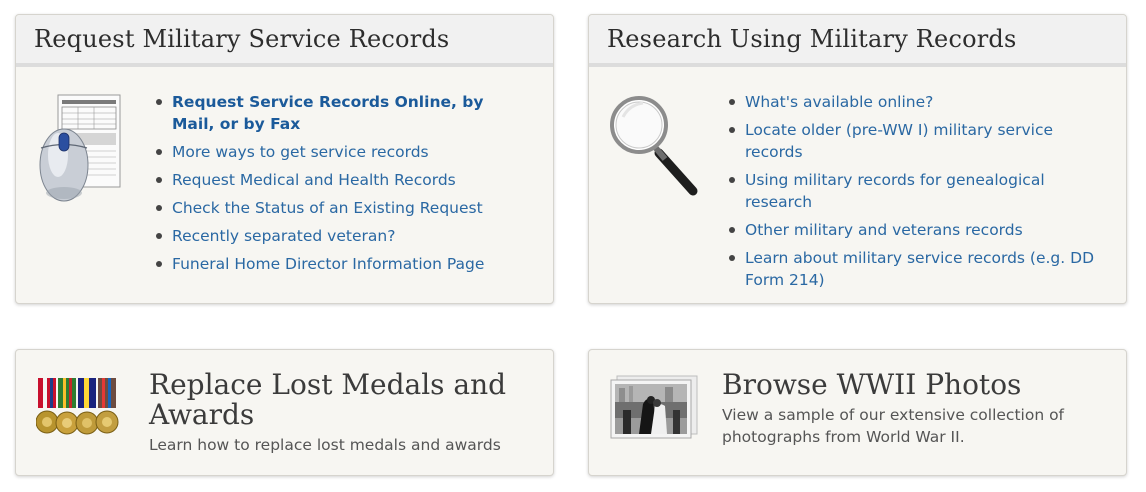  What do you see at coordinates (242, 39) in the screenshot?
I see `request-records-title: Request Military Service Records` at bounding box center [242, 39].